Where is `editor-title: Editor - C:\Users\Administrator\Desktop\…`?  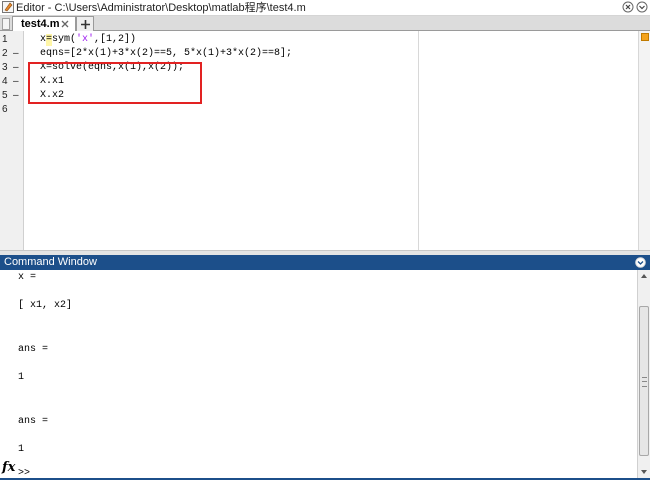
editor-title: Editor - C:\Users\Administrator\Desktop\… is located at coordinates (161, 8).